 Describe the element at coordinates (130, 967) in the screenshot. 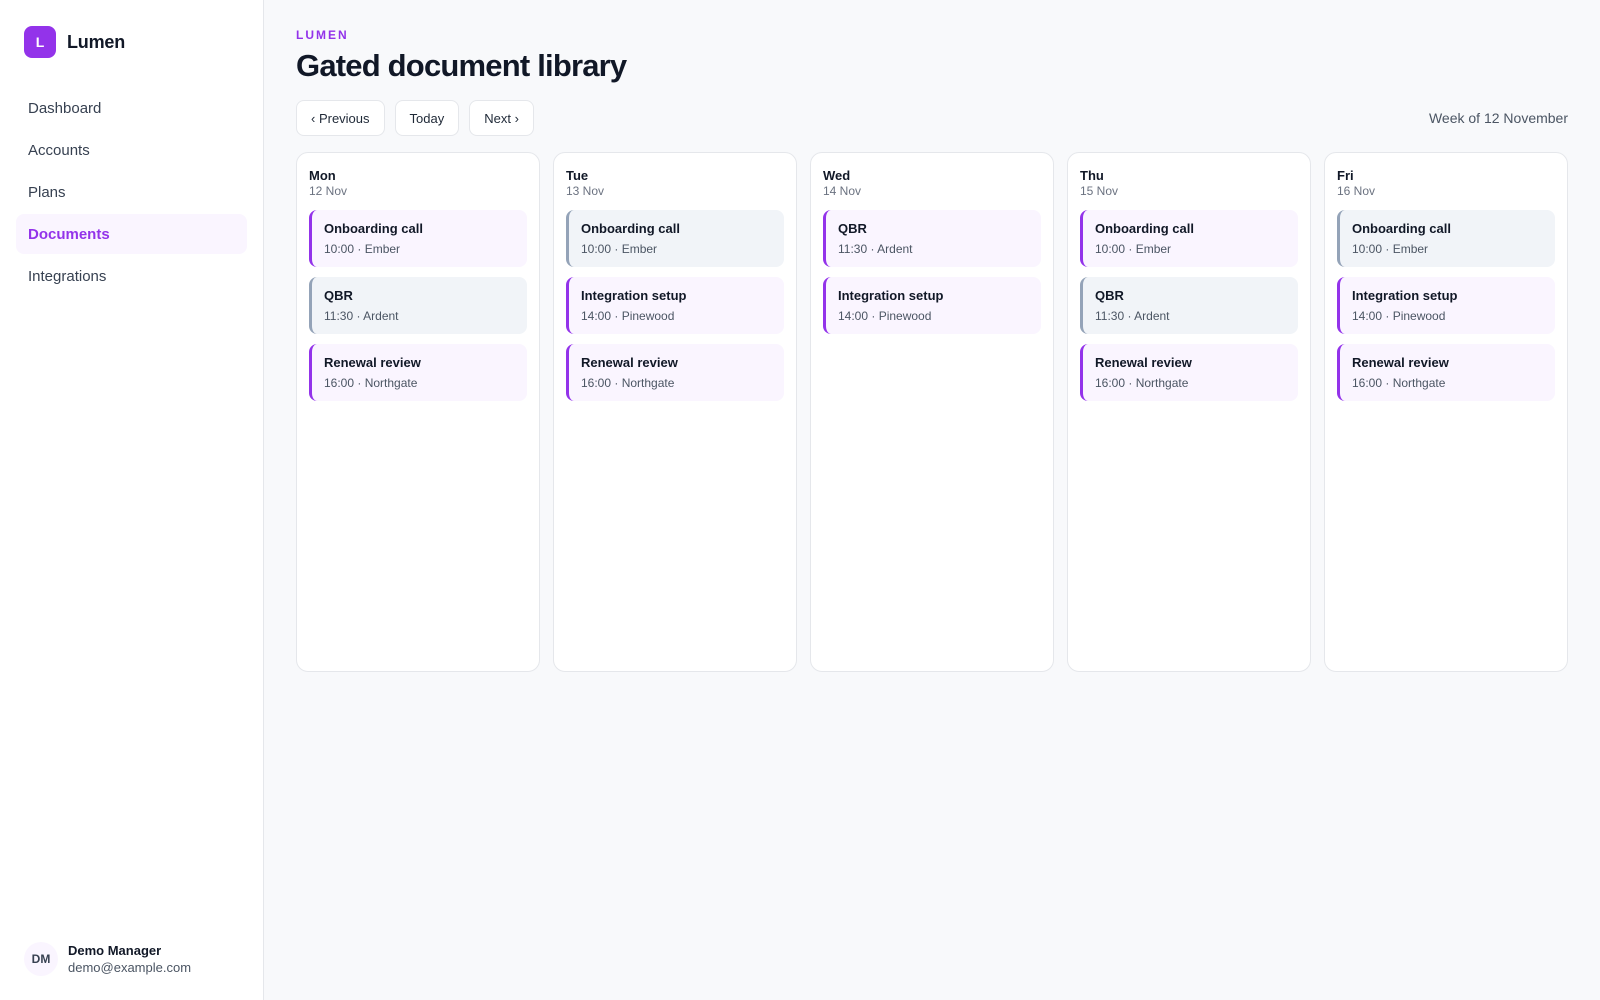

I see `user-email: demo@example.com` at that location.